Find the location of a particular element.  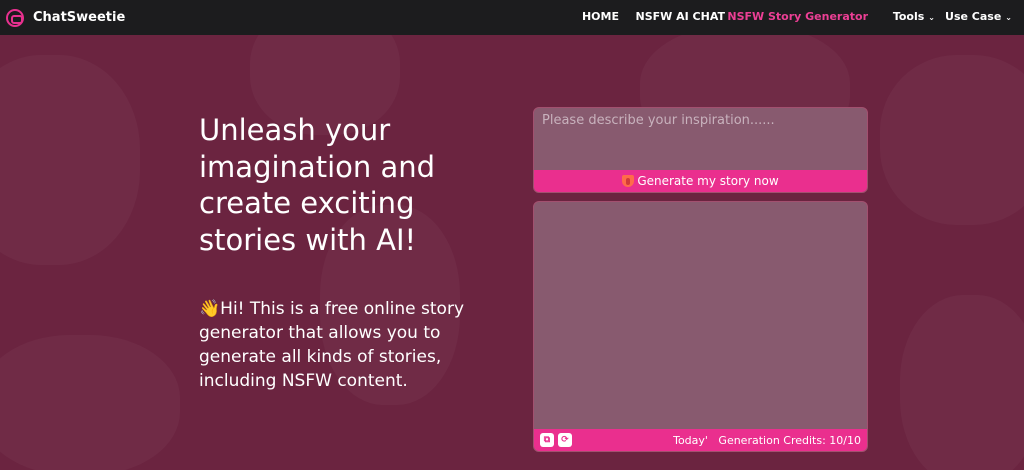

inspiration-card: Generate my story now is located at coordinates (700, 150).